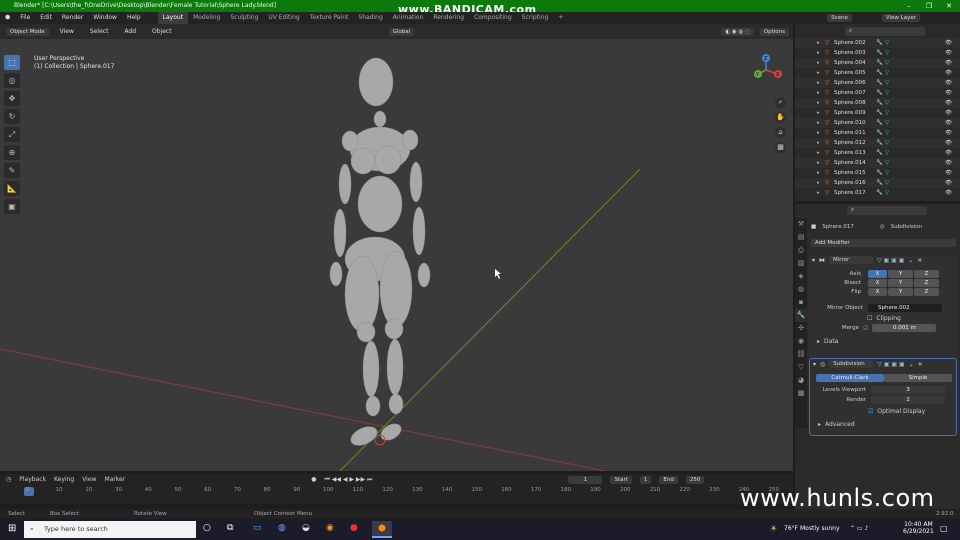  I want to click on physics-tab-icon: ◉, so click(801, 341).